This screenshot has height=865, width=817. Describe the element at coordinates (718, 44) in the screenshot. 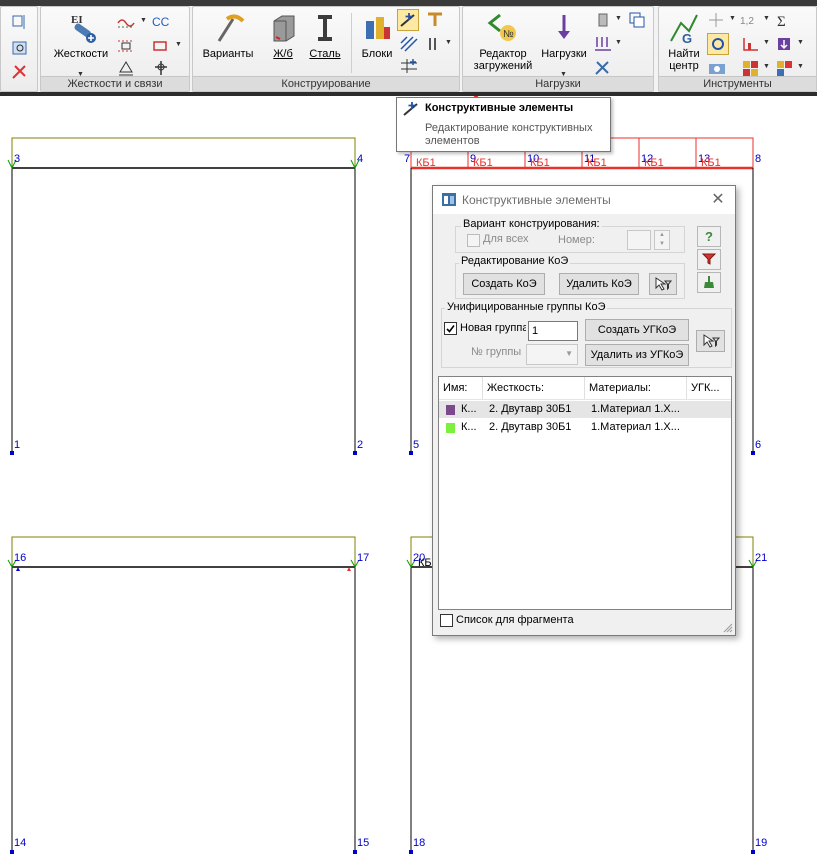

I see `refresh-toggle` at that location.